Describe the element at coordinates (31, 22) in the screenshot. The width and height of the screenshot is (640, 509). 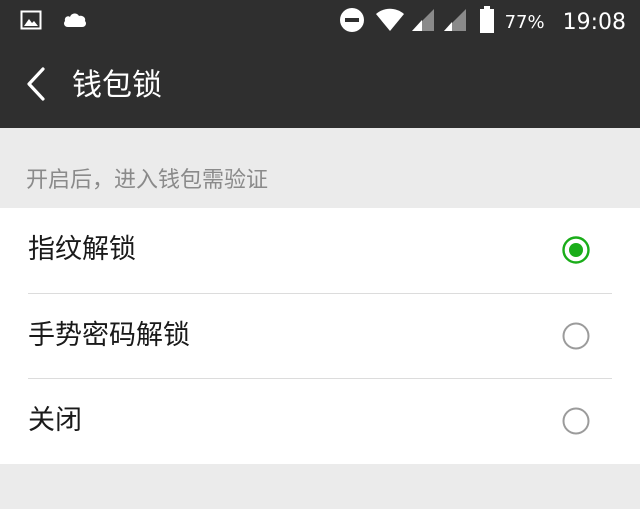
I see `gallery-notification-icon` at that location.